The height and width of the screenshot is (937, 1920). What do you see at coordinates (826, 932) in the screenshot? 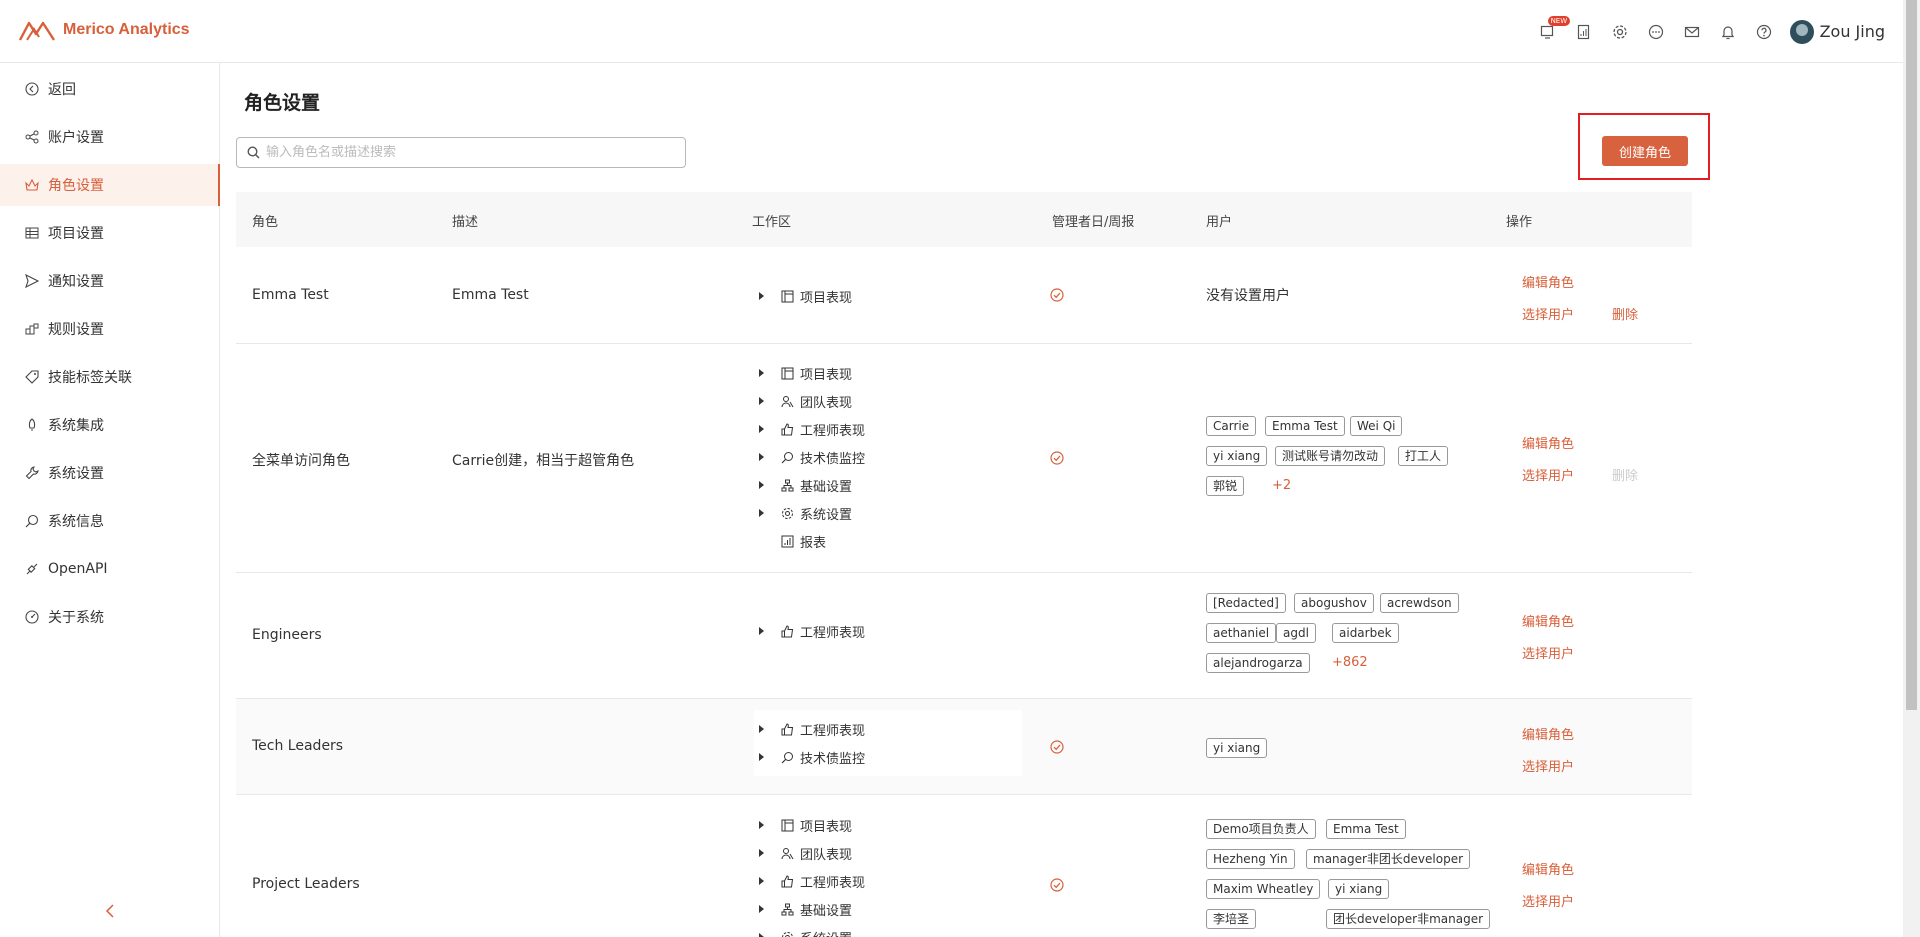
I see `workspace-label: 系统设置` at bounding box center [826, 932].